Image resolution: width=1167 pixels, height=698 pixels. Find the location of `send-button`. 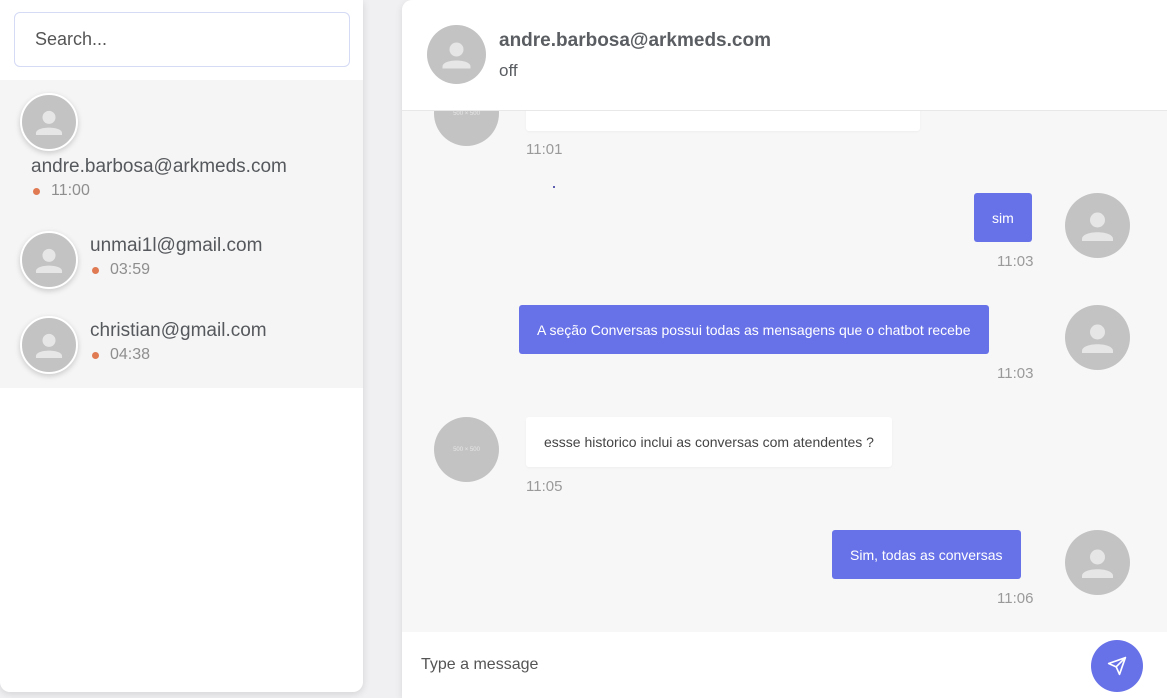

send-button is located at coordinates (1117, 666).